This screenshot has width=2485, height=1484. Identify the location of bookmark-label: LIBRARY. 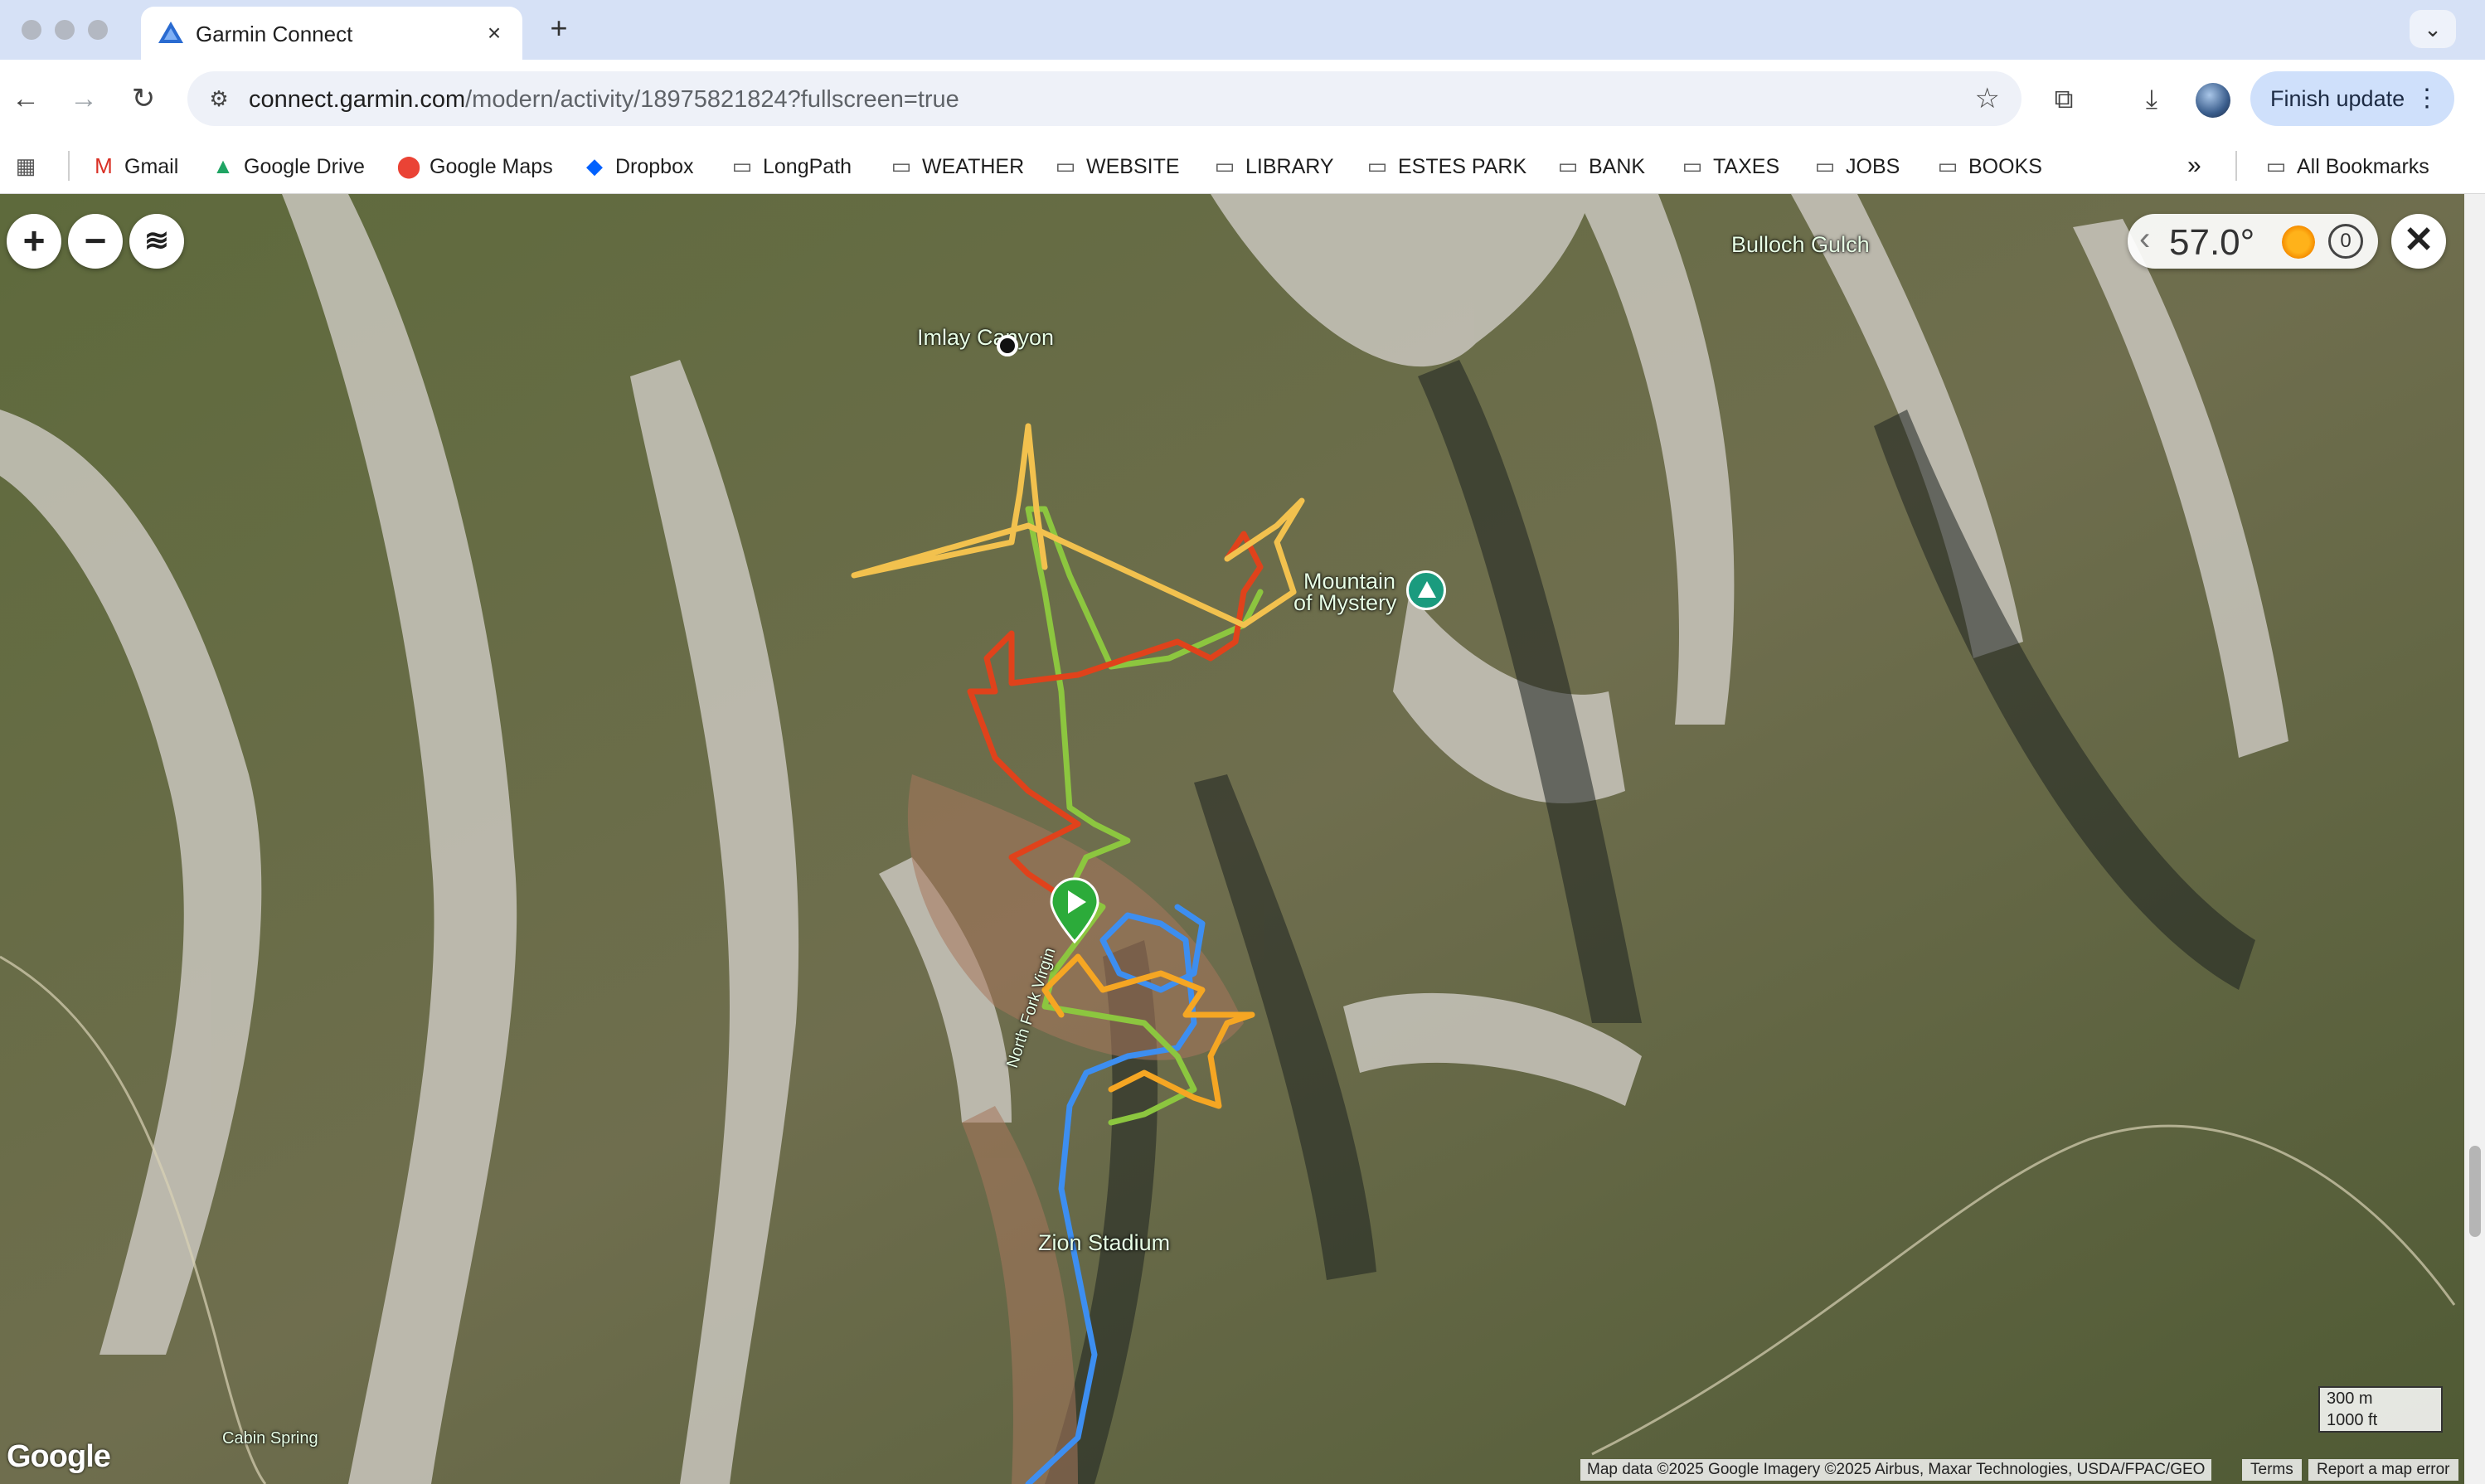
(1289, 167).